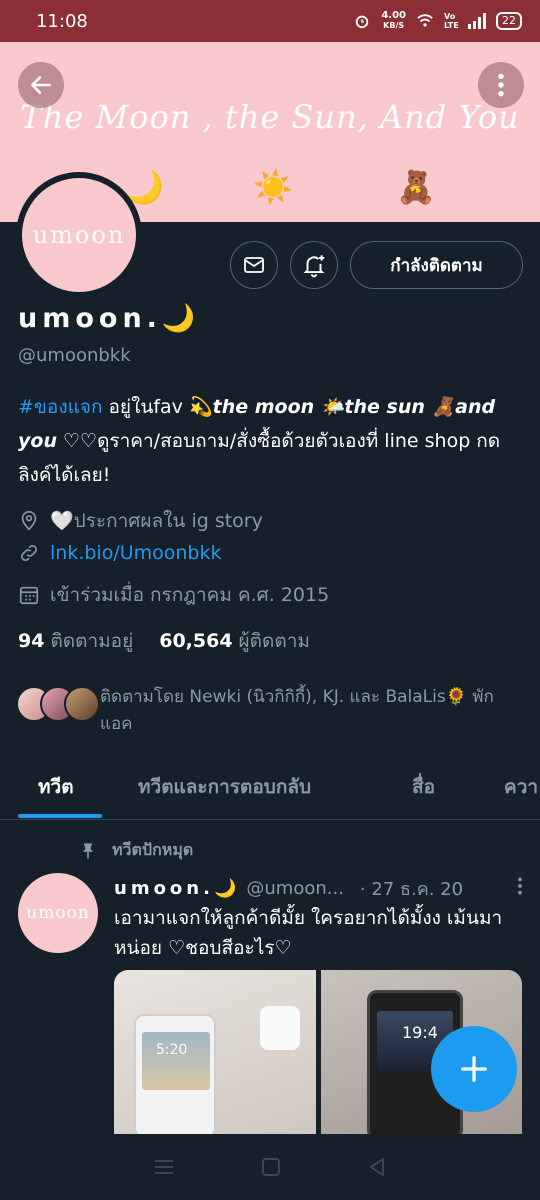  I want to click on tab-tweets-and-replies: ทวีตและการตอบกลับ, so click(224, 787).